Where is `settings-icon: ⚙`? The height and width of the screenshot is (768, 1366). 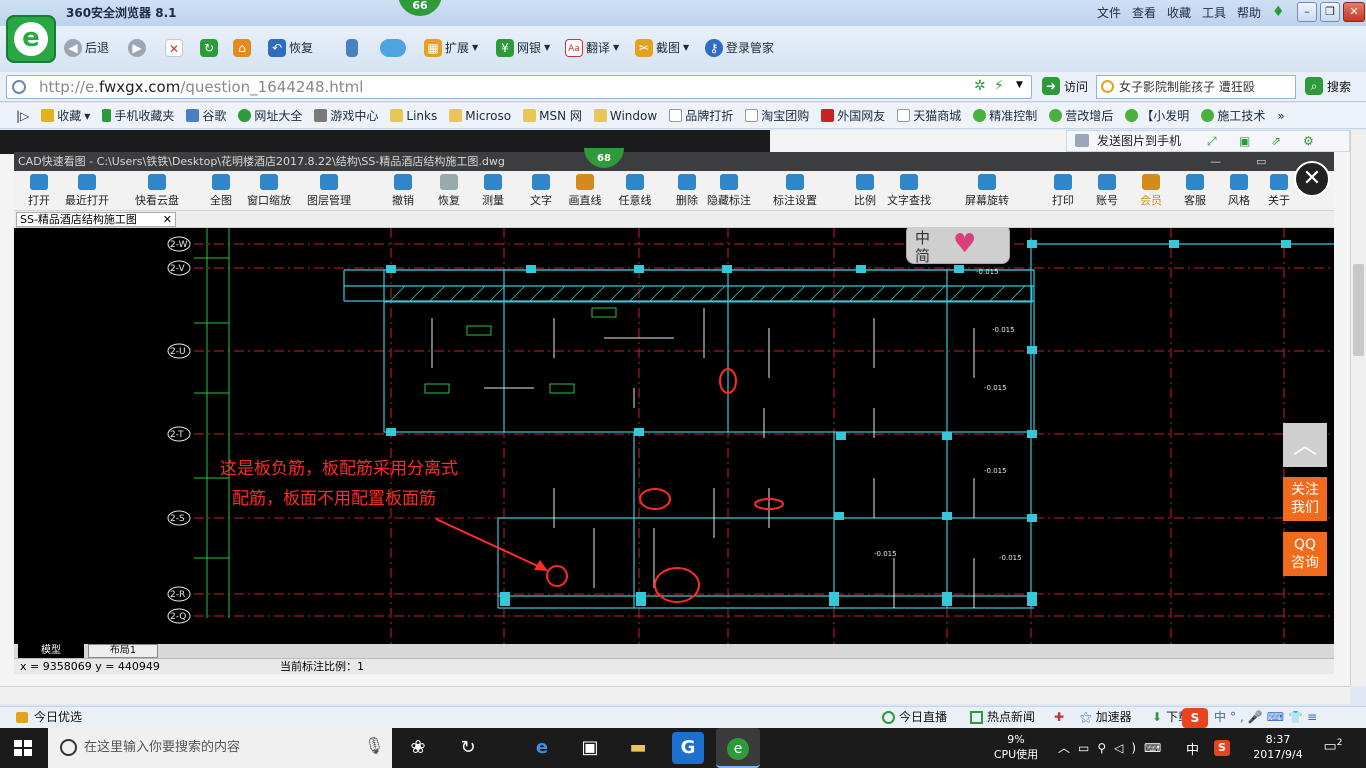
settings-icon: ⚙ is located at coordinates (1308, 141).